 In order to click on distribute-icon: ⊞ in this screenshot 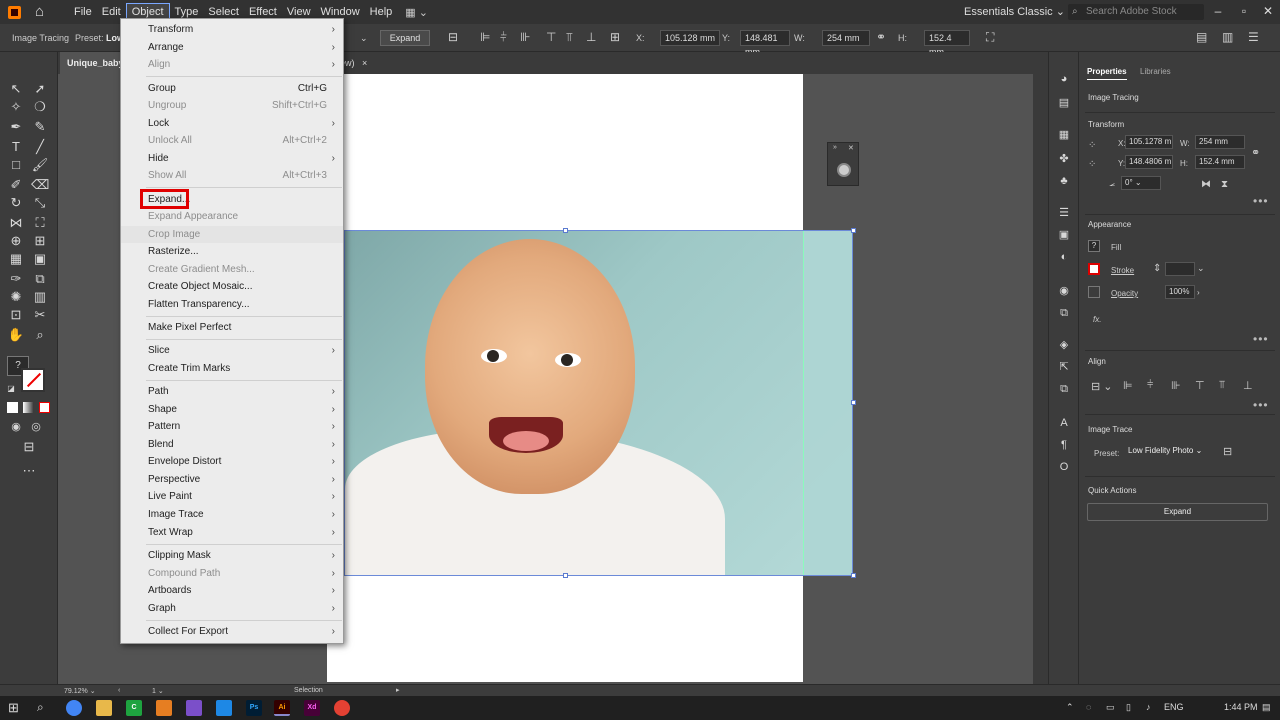, I will do `click(615, 37)`.